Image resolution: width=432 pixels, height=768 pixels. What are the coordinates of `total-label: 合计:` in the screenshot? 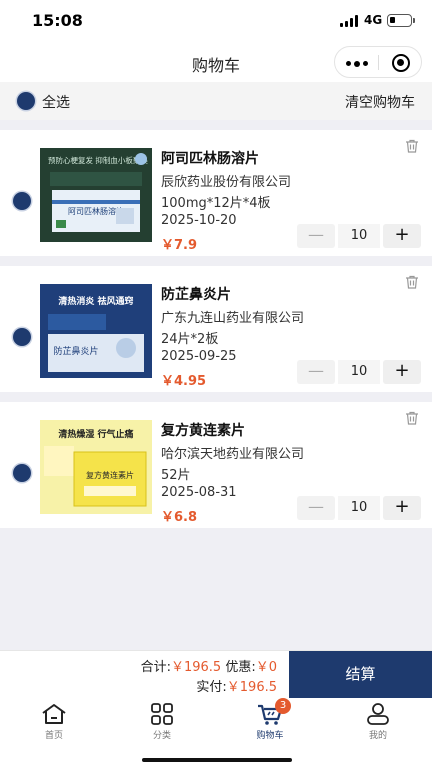 It's located at (155, 667).